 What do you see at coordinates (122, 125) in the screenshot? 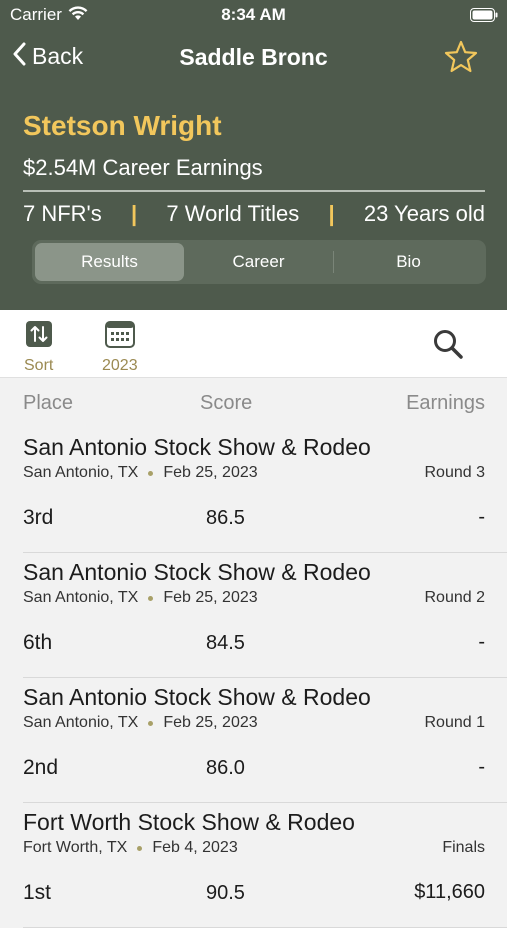
I see `athlete-name: Stetson Wright` at bounding box center [122, 125].